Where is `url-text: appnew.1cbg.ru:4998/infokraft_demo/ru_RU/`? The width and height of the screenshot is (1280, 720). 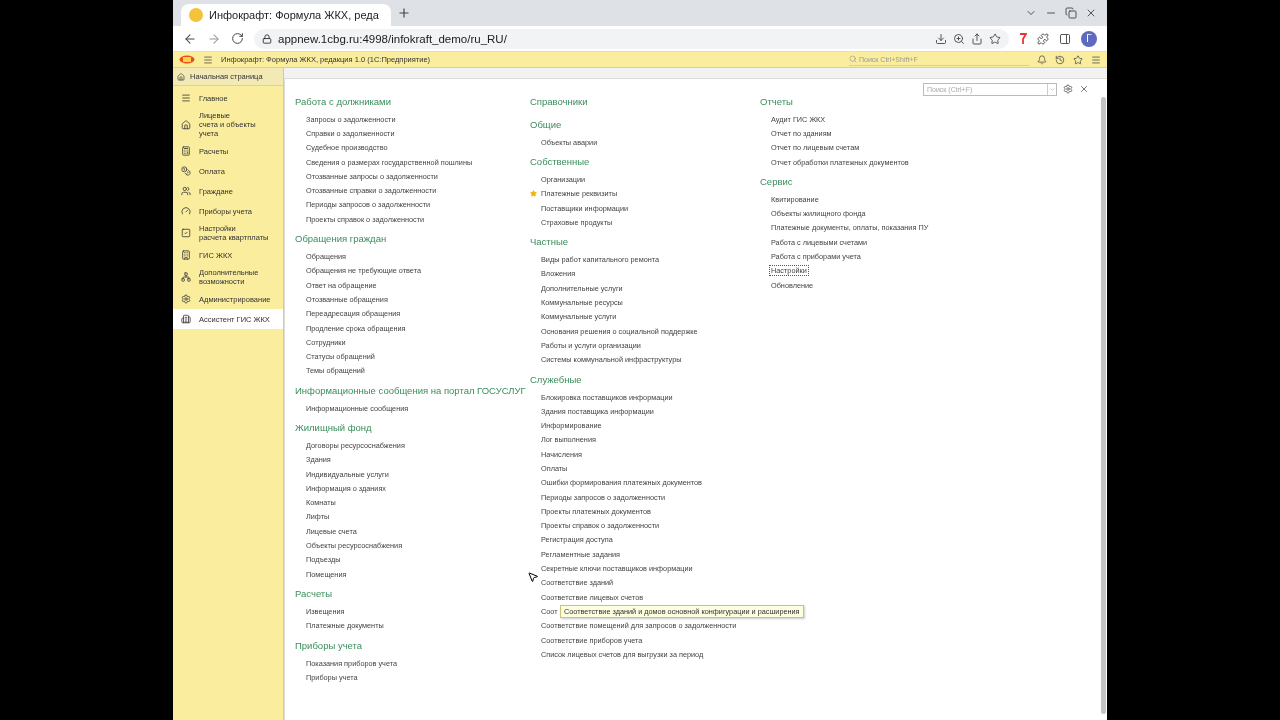
url-text: appnew.1cbg.ru:4998/infokraft_demo/ru_RU/ is located at coordinates (392, 38).